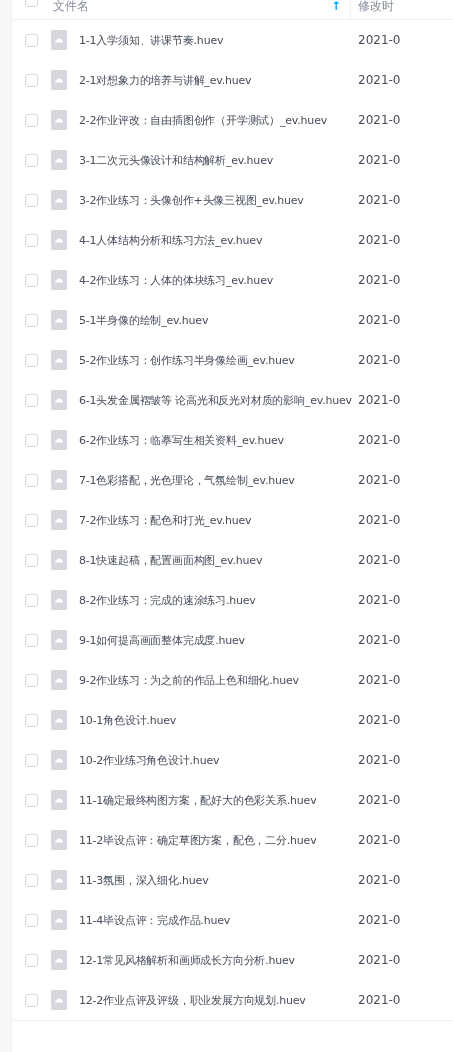 This screenshot has width=453, height=1052. Describe the element at coordinates (71, 6) in the screenshot. I see `column-header: 文件名` at that location.